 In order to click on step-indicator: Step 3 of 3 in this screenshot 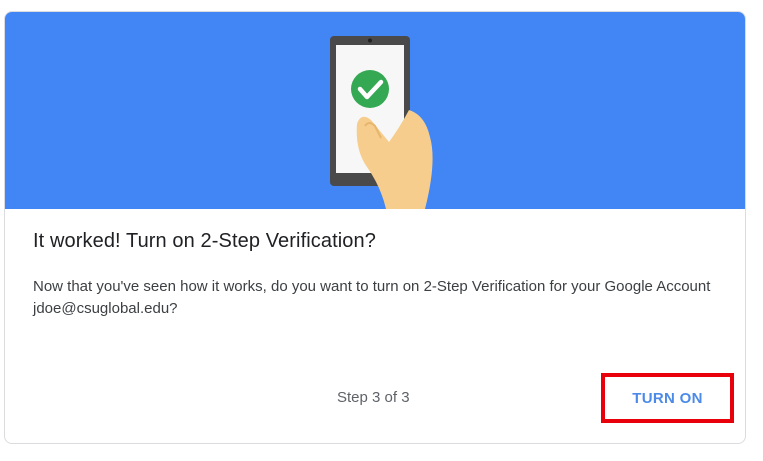, I will do `click(373, 397)`.